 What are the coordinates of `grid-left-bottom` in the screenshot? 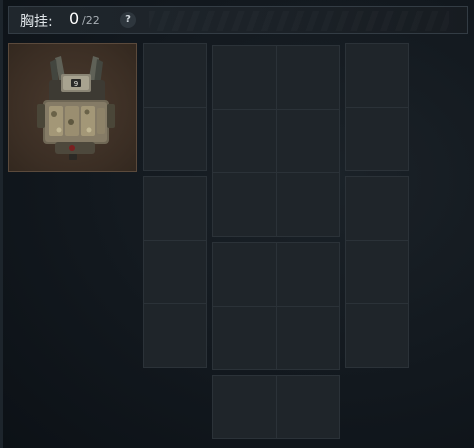 It's located at (175, 272).